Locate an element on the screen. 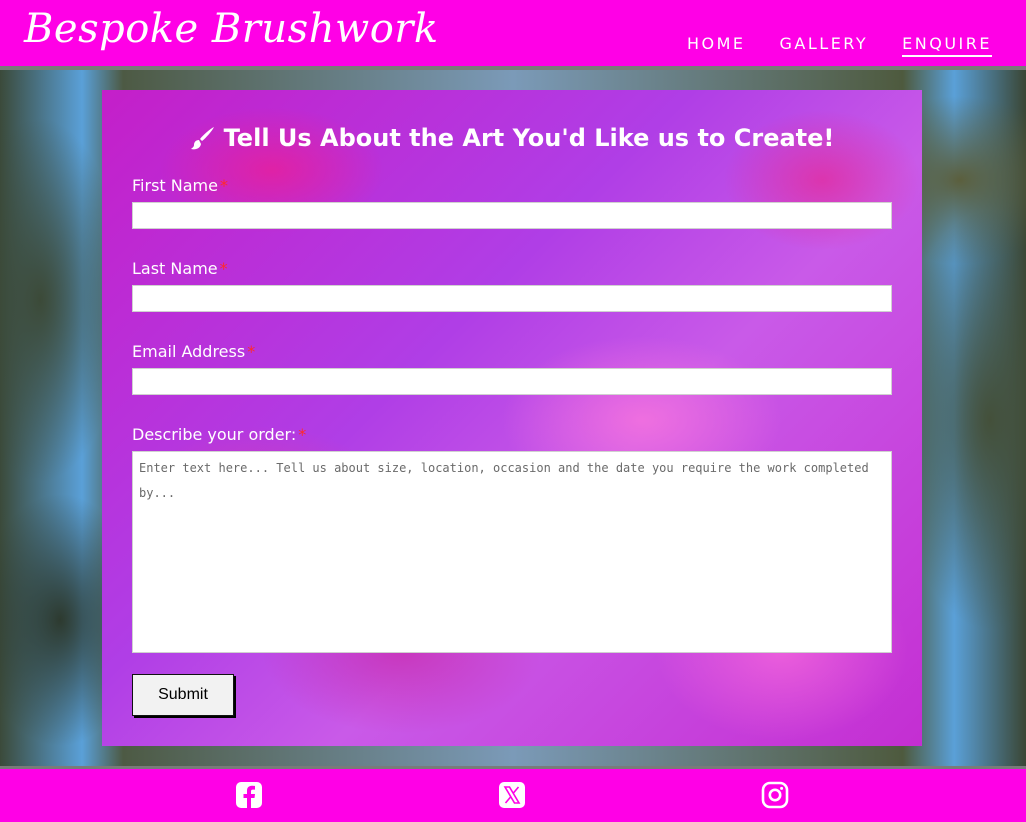 Image resolution: width=1026 pixels, height=822 pixels. brand-logo: Bespoke Brushwork is located at coordinates (231, 29).